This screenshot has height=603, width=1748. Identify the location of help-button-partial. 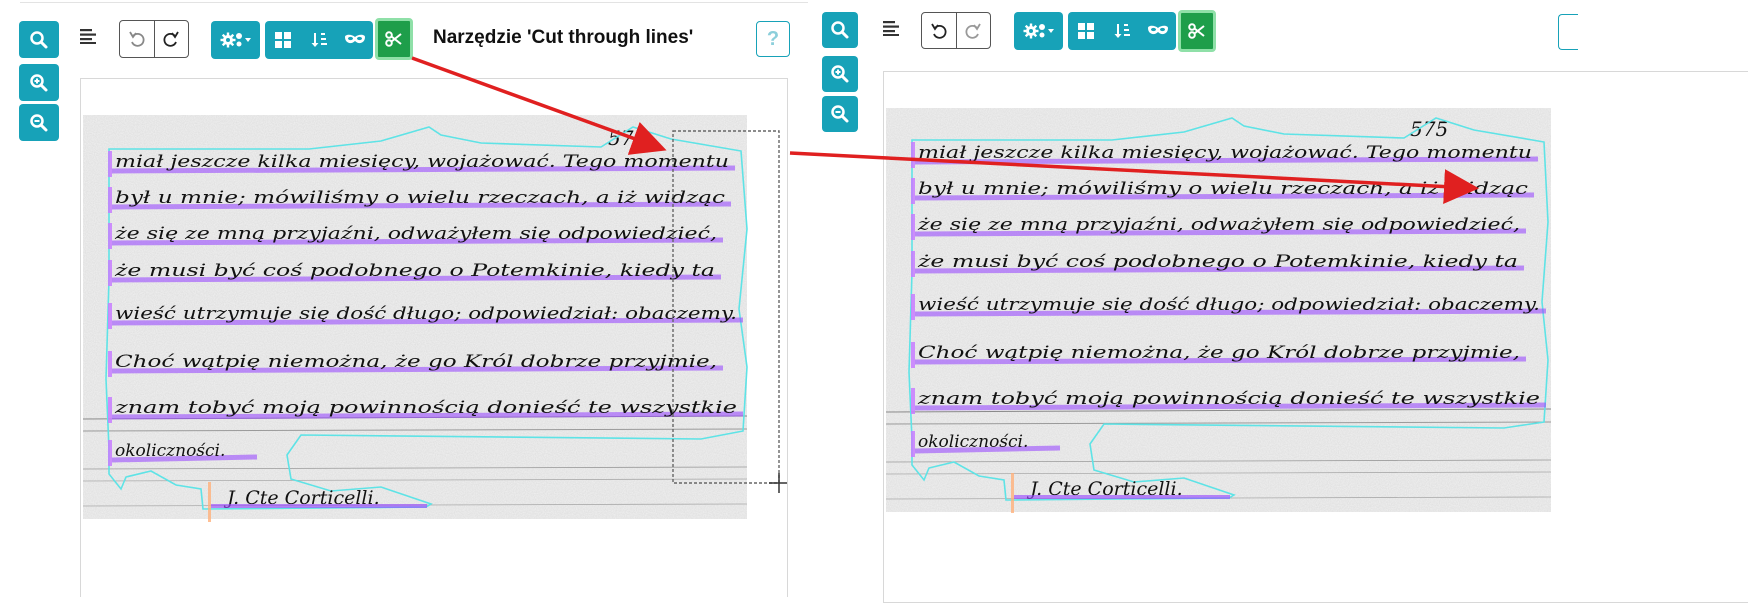
(1568, 32).